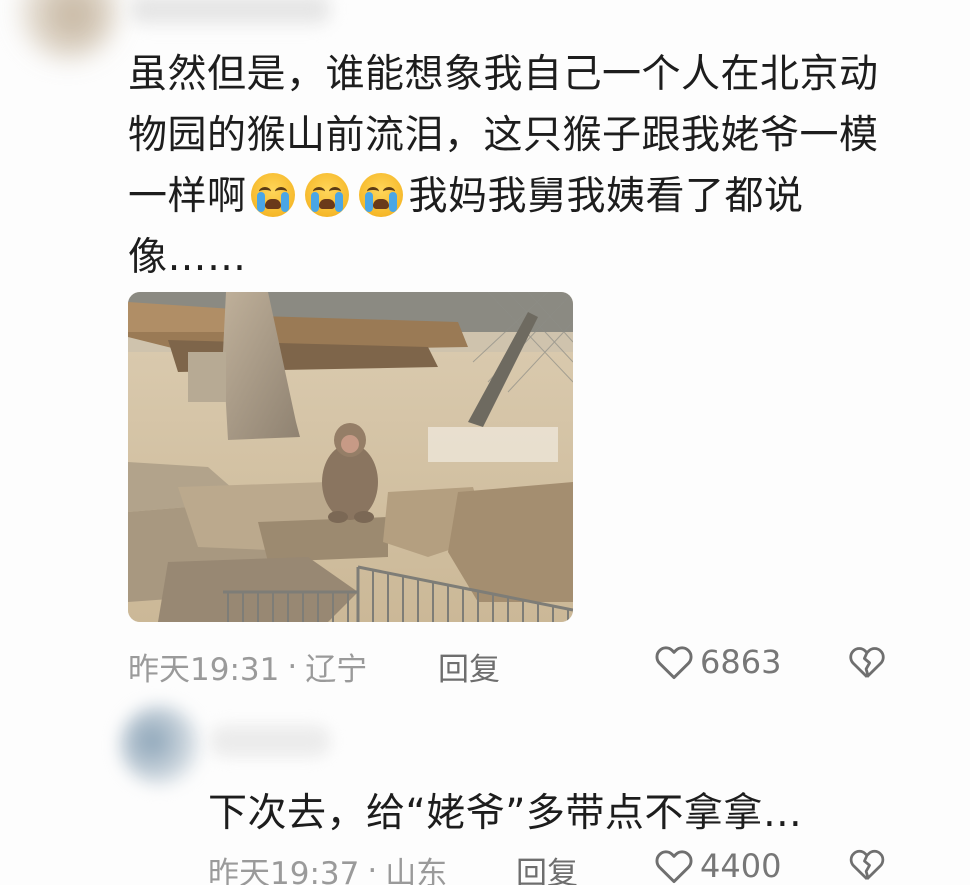  Describe the element at coordinates (416, 870) in the screenshot. I see `comment-location: 山东` at that location.